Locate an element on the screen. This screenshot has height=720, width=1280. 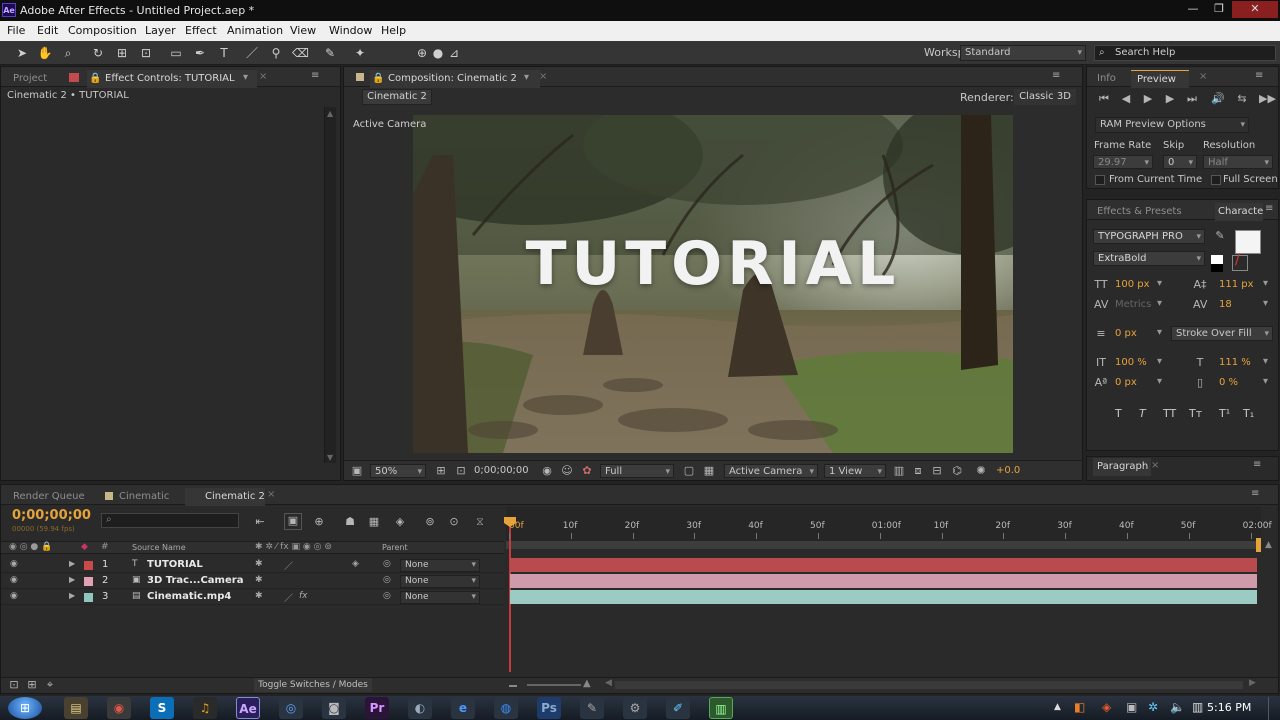
tab-effect-controls: 🔒 Effect Controls: TUTORIAL is located at coordinates (172, 79).